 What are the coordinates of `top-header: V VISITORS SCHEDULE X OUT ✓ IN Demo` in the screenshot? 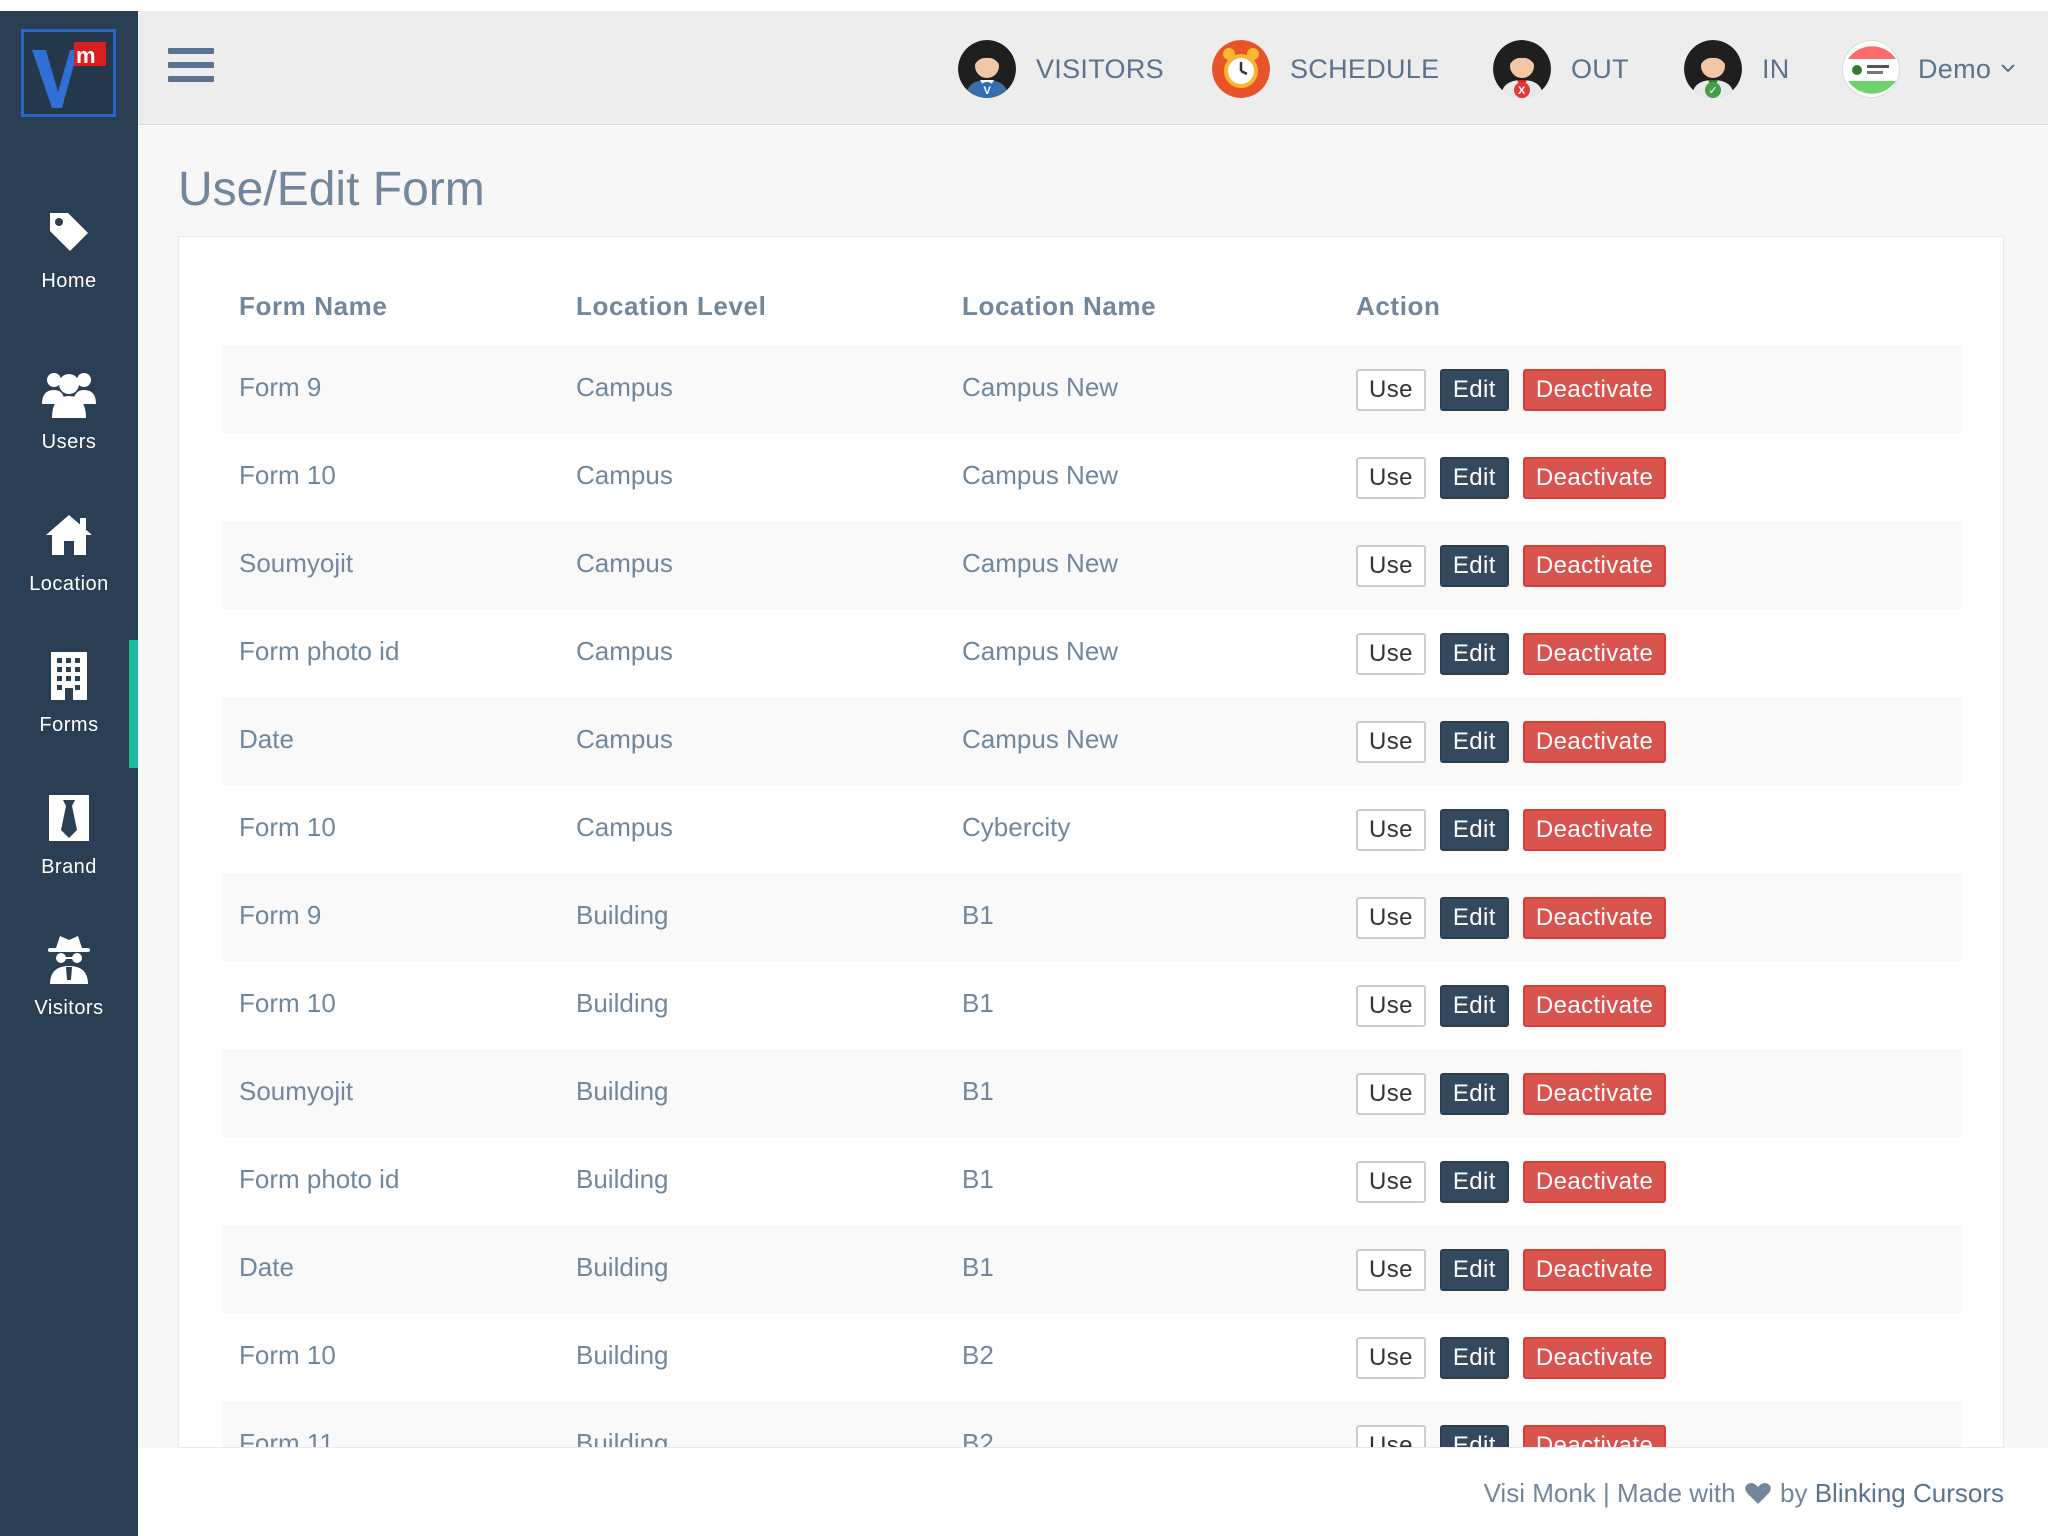 It's located at (1093, 68).